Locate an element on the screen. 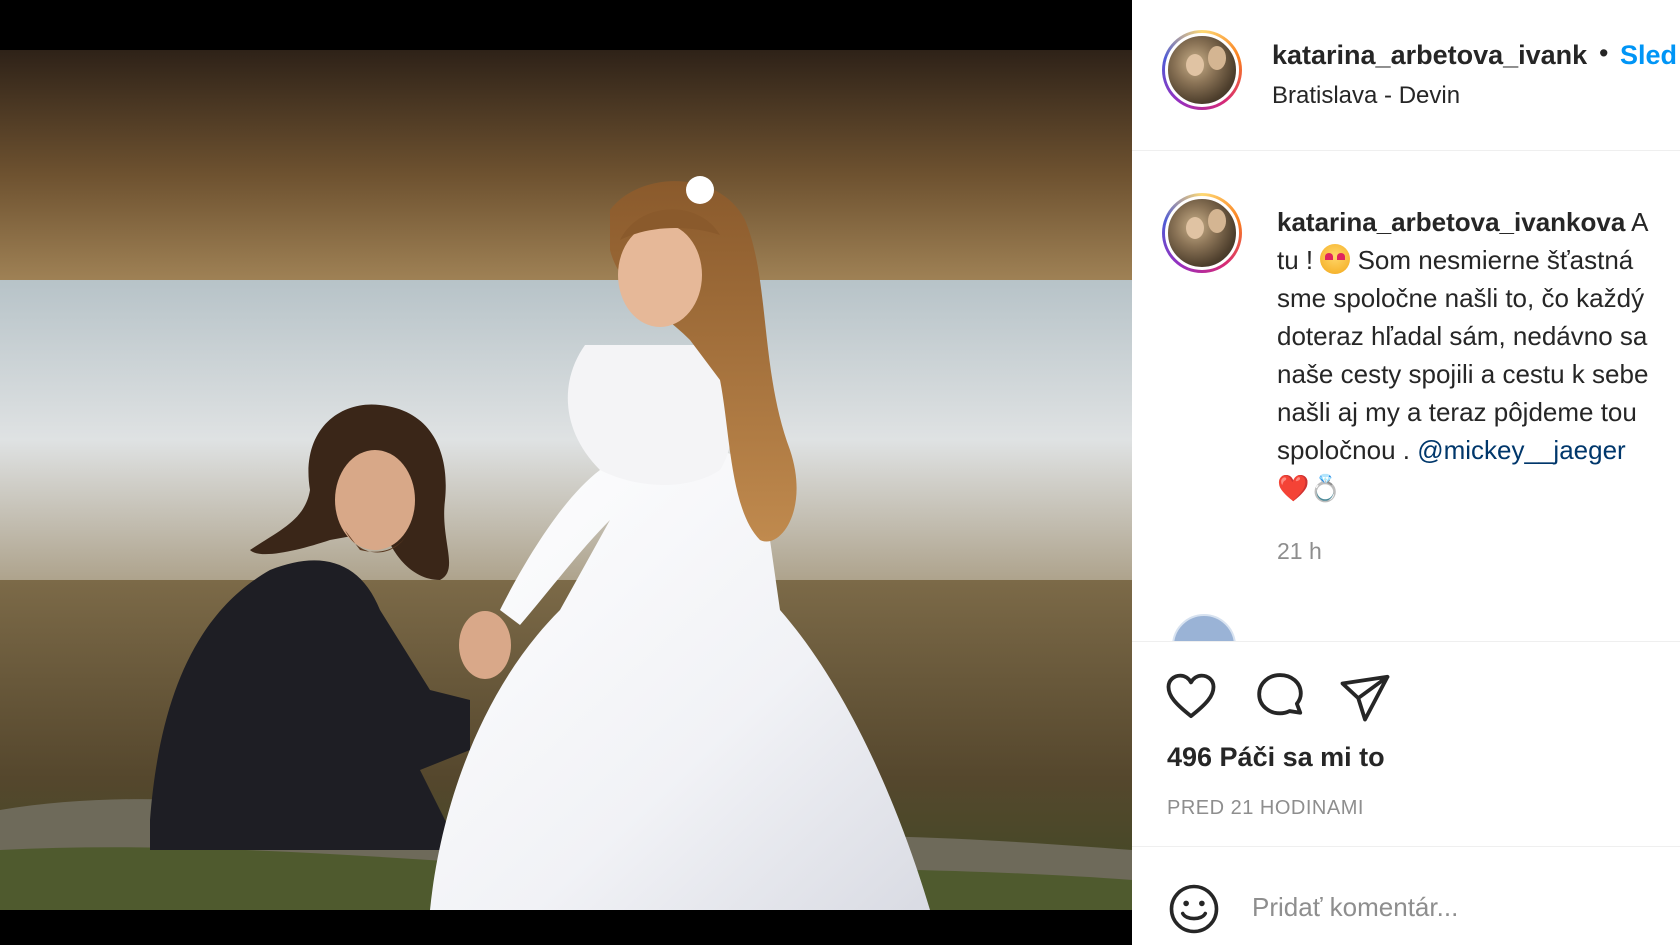 This screenshot has width=1680, height=945. caption-line-5: naše cesty spojili a cestu k sebe is located at coordinates (1463, 374).